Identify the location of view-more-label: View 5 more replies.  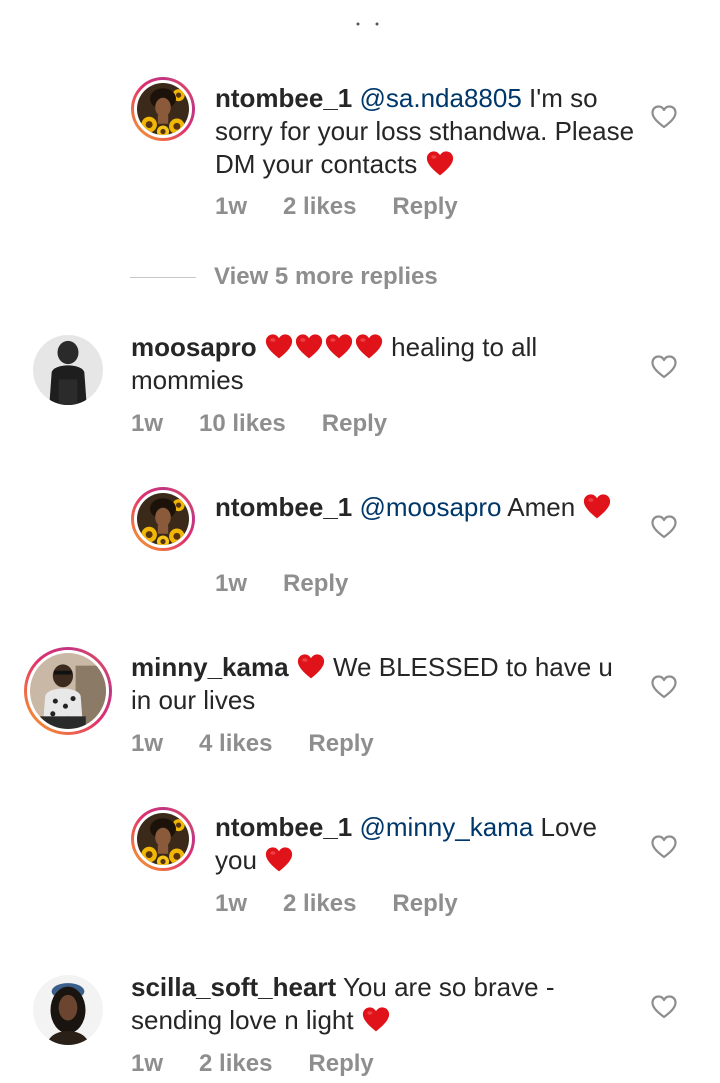
(326, 277).